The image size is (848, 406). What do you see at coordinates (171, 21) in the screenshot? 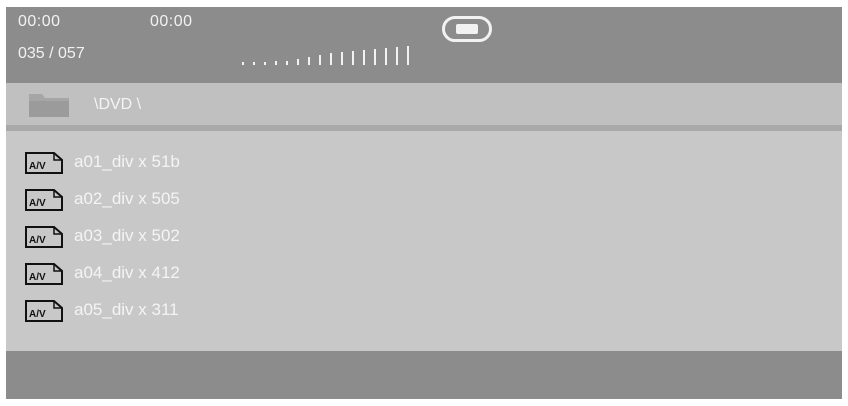
I see `total-time: 00:00` at bounding box center [171, 21].